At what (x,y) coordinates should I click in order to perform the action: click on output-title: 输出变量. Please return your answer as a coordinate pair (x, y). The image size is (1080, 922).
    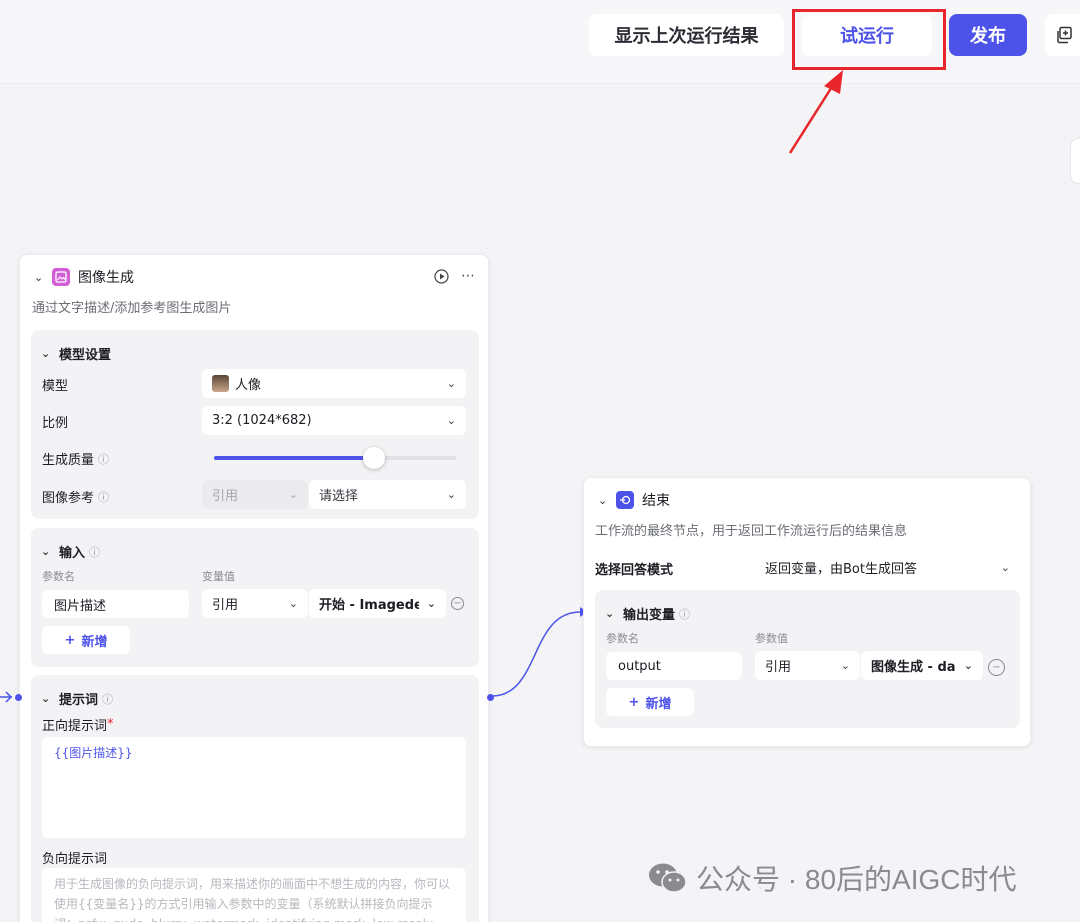
    Looking at the image, I should click on (649, 615).